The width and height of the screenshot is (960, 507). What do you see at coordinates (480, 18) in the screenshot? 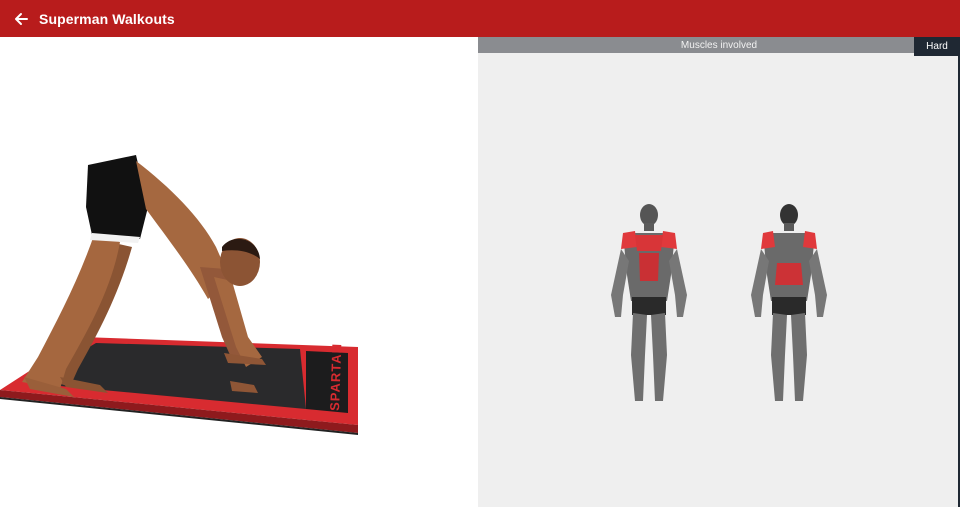
I see `app-bar: Superman Walkouts` at bounding box center [480, 18].